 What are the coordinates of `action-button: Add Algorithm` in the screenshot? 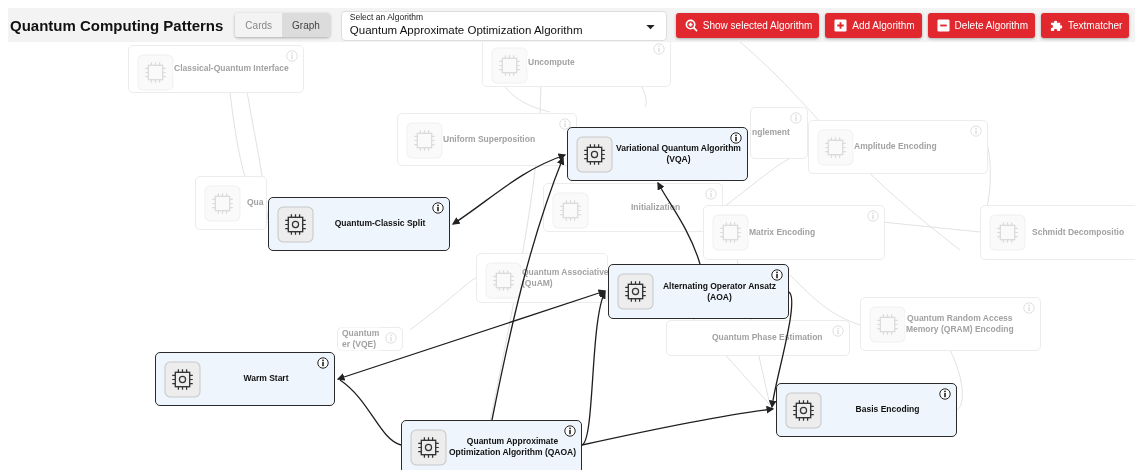 It's located at (873, 25).